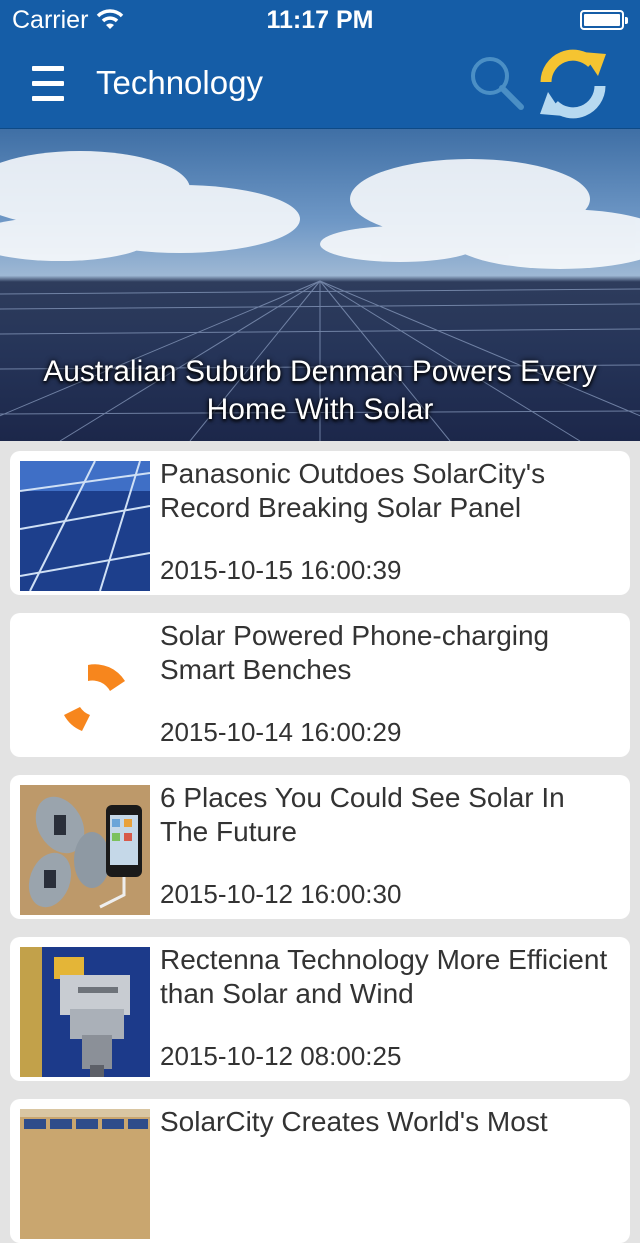 The image size is (640, 1243). I want to click on battery-icon, so click(604, 20).